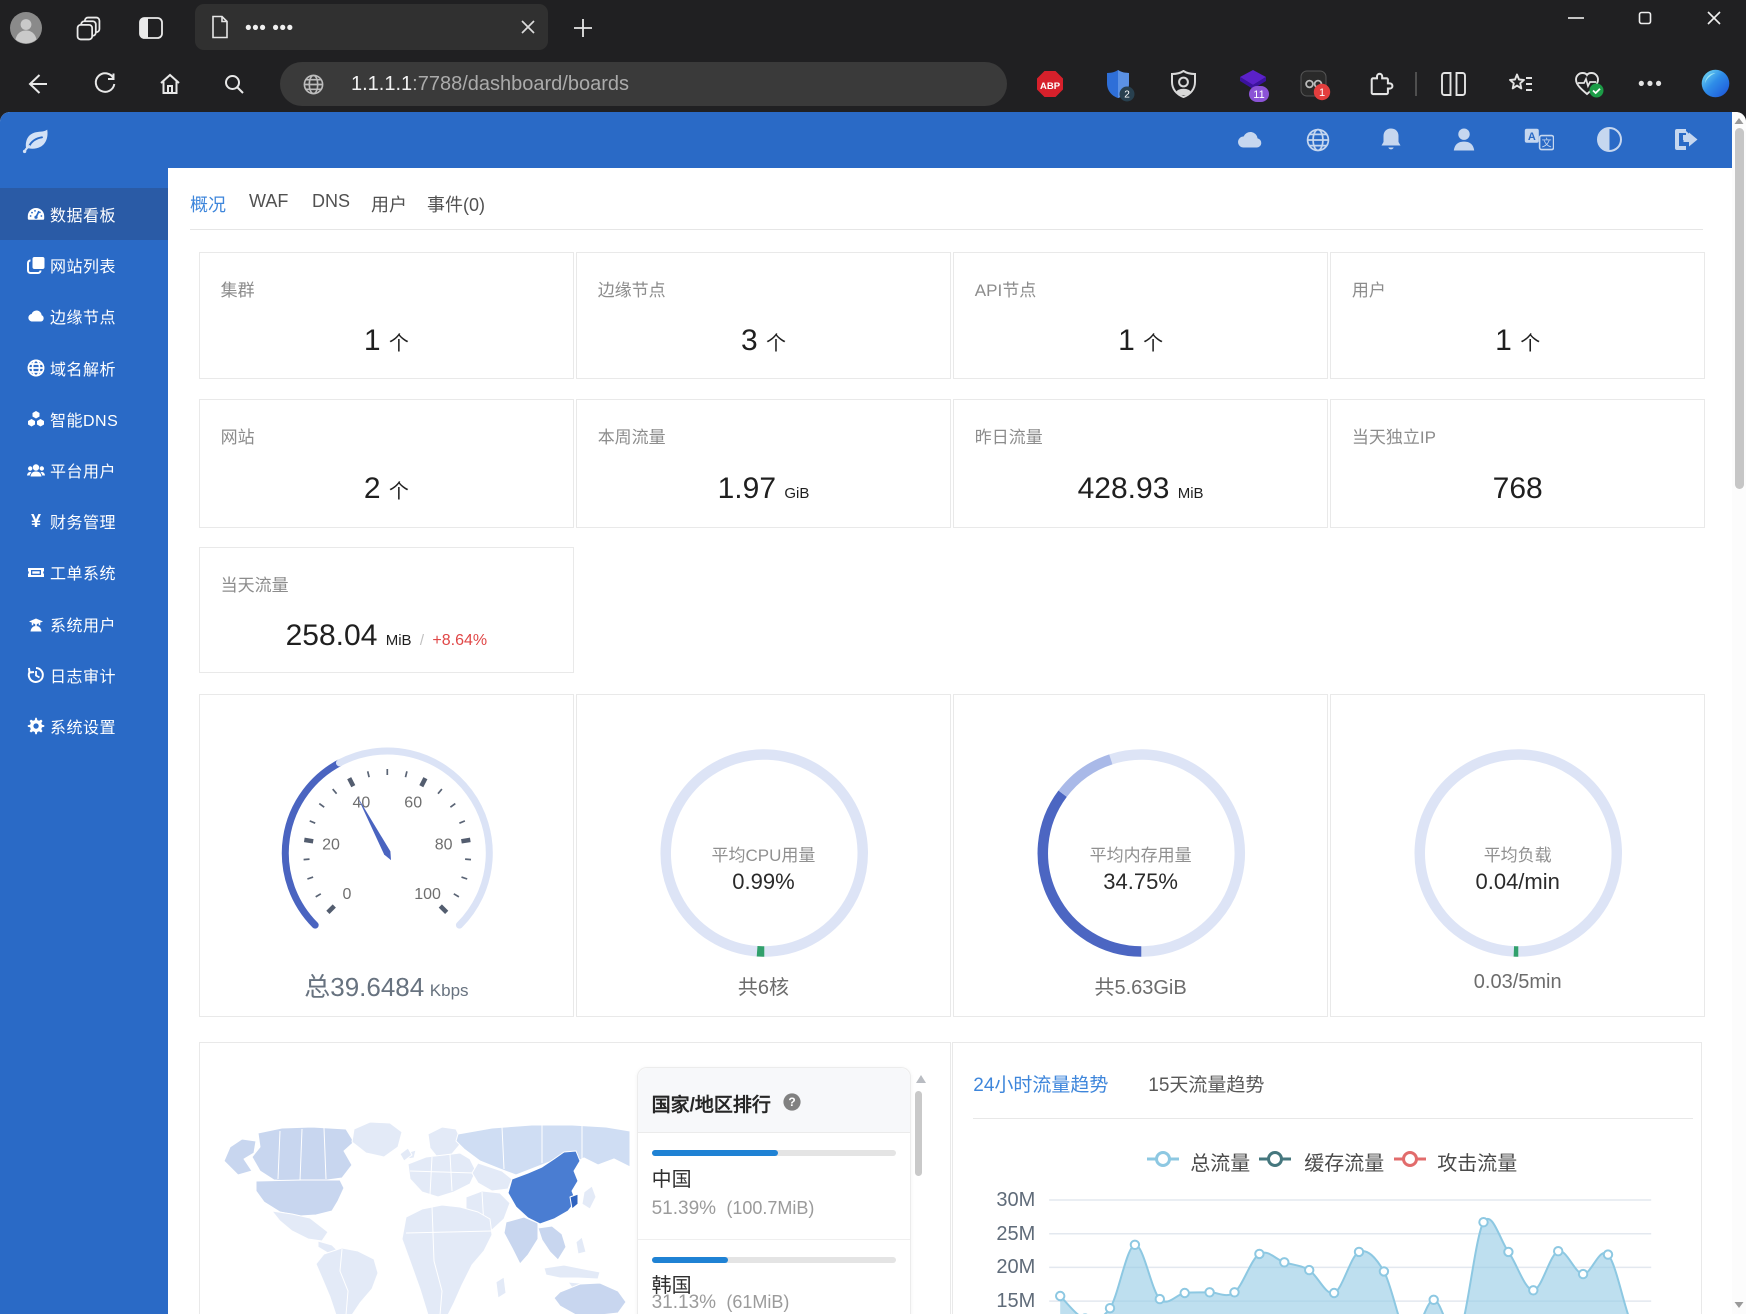 The width and height of the screenshot is (1746, 1314). What do you see at coordinates (1050, 86) in the screenshot?
I see `svg-text: ABP` at bounding box center [1050, 86].